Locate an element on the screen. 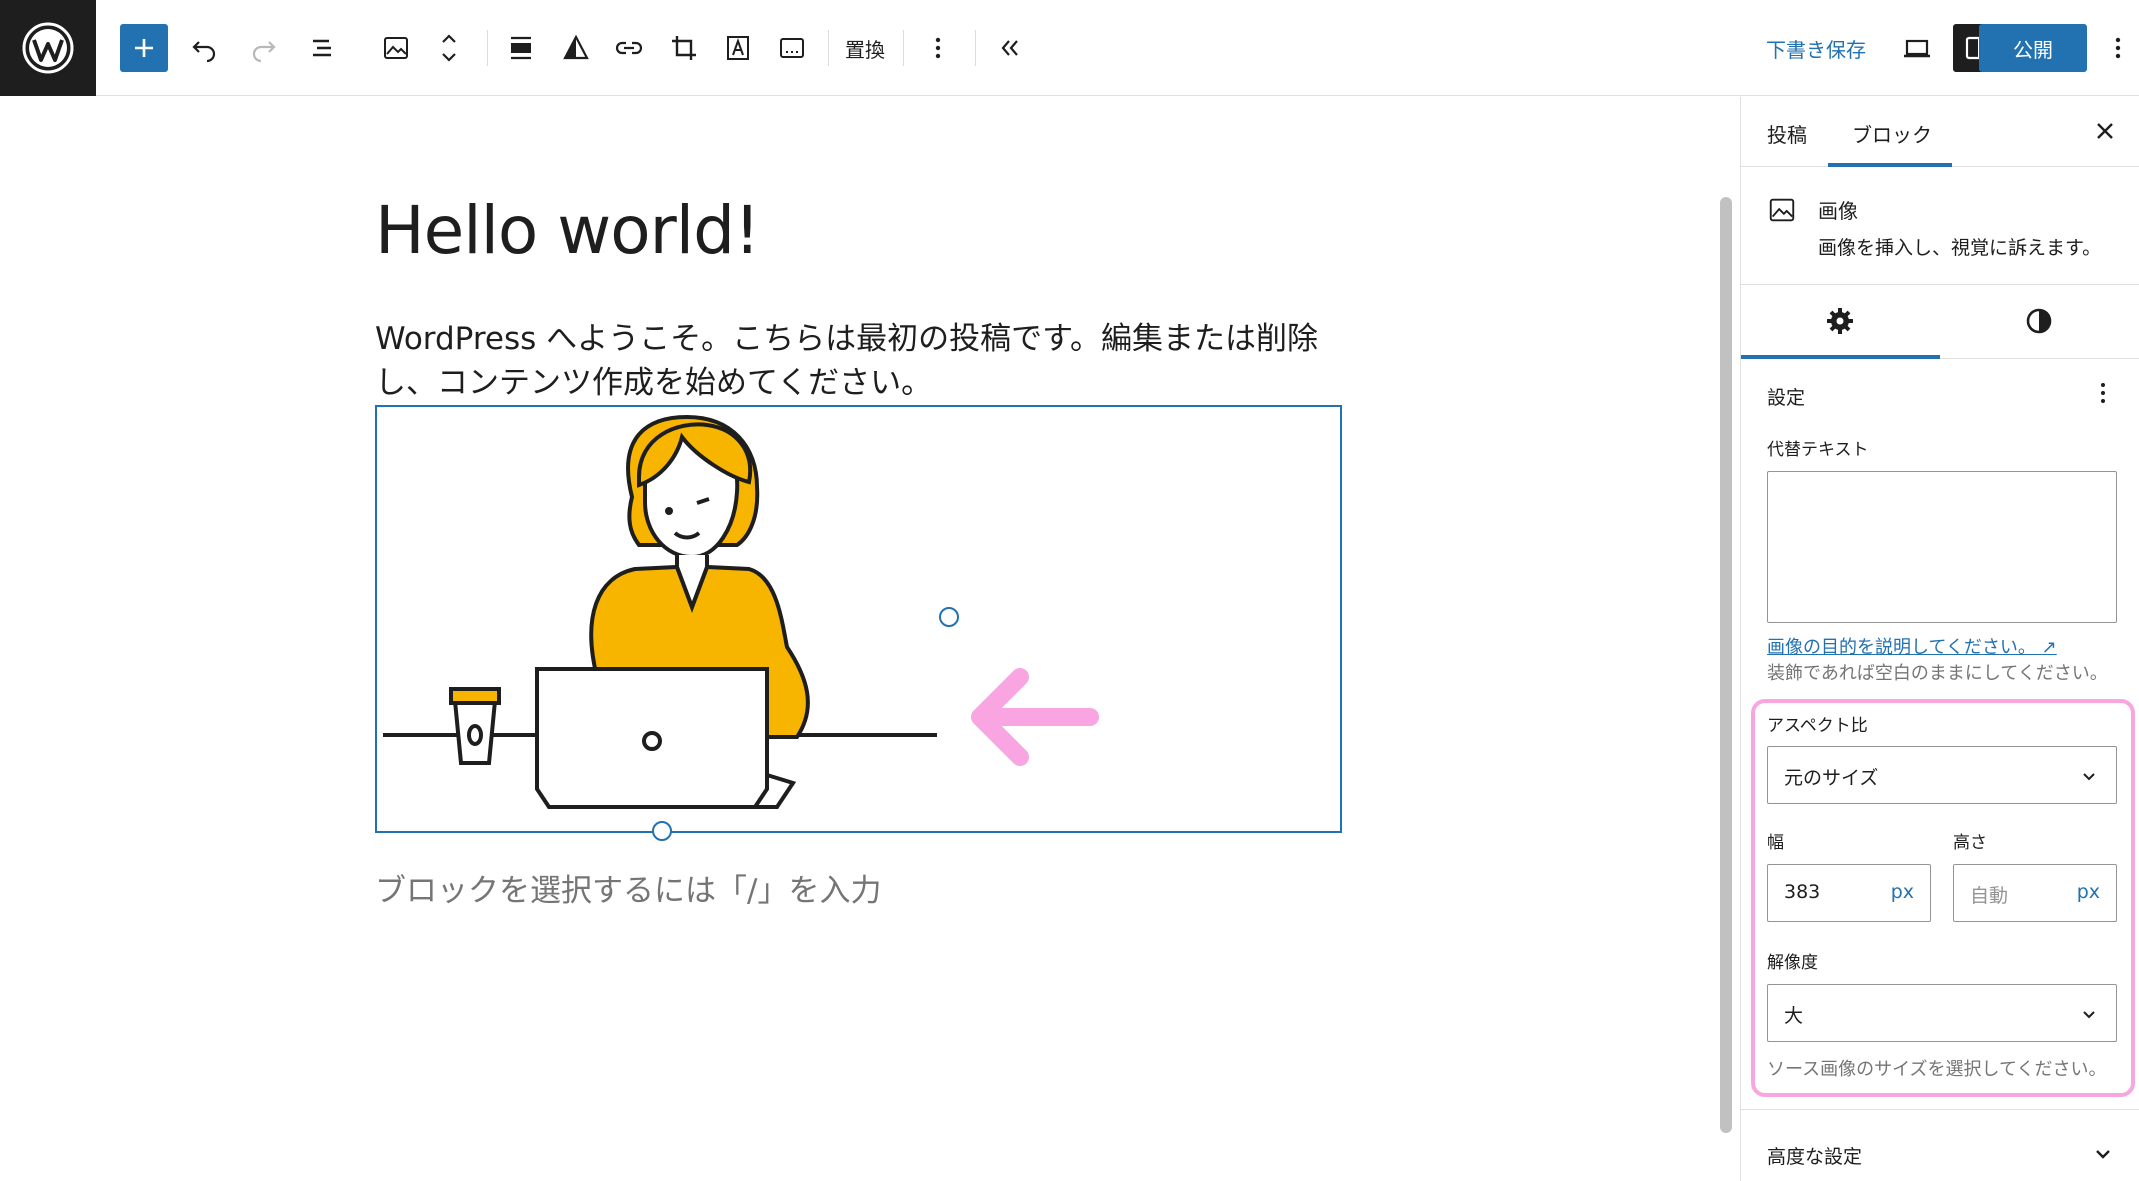 This screenshot has width=2139, height=1181. contrast-icon is located at coordinates (2039, 321).